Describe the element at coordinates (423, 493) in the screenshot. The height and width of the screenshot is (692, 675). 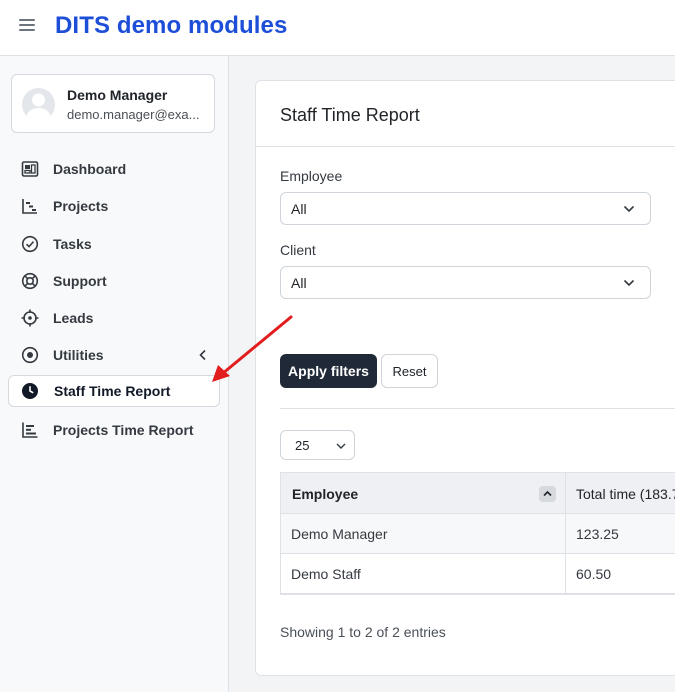
I see `column-header-employee: Employee` at that location.